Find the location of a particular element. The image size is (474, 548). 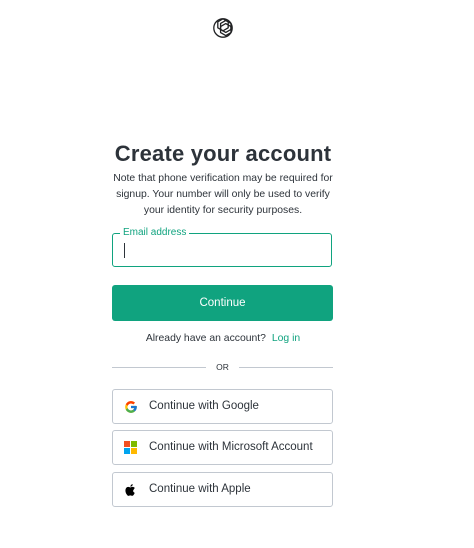

continue-with-google-button: Continue with Google is located at coordinates (222, 406).